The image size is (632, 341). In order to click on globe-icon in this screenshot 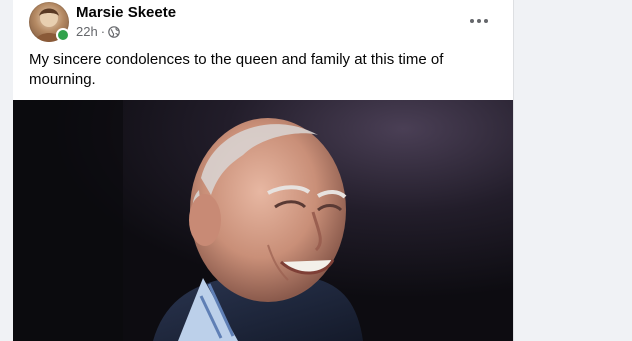, I will do `click(114, 32)`.